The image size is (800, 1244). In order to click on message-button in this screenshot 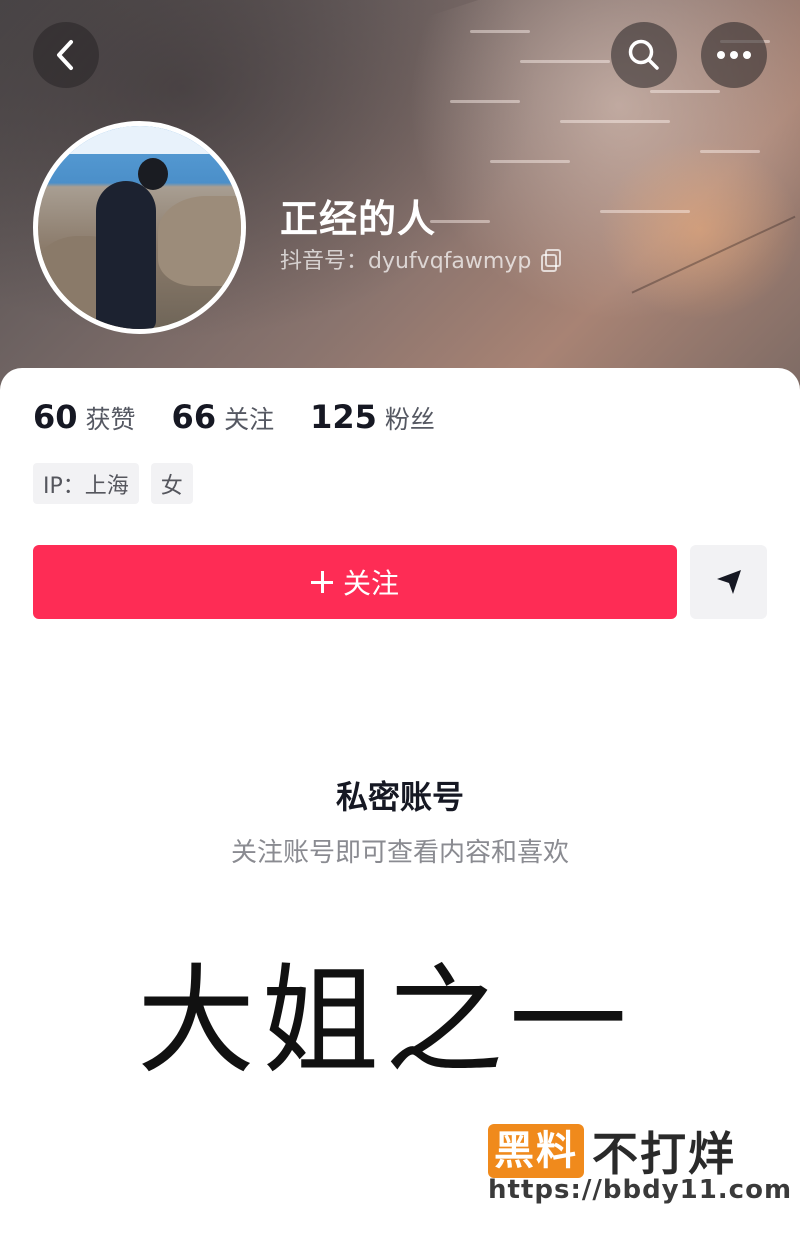, I will do `click(728, 582)`.